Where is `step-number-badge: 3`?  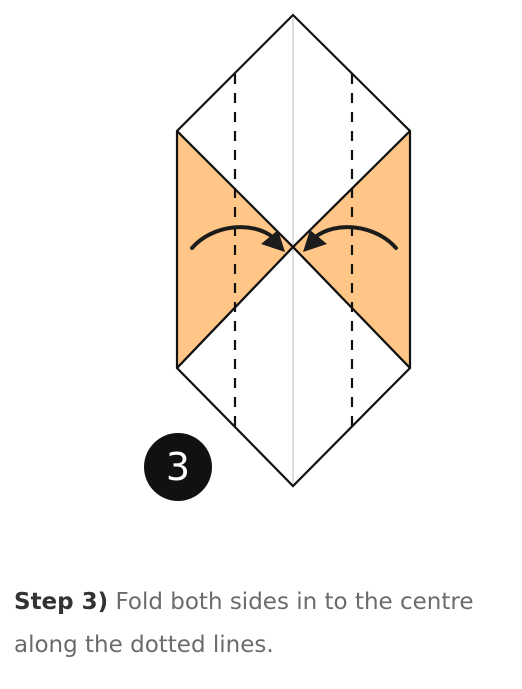
step-number-badge: 3 is located at coordinates (178, 467).